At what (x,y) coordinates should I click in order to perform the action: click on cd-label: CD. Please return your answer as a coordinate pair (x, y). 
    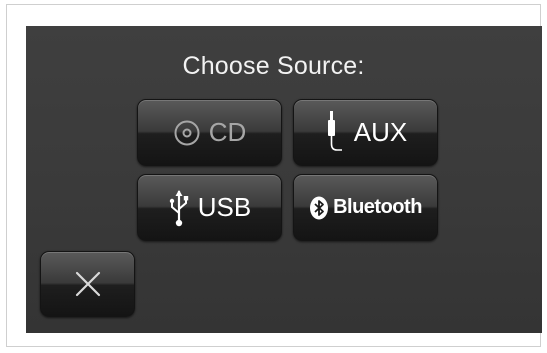
    Looking at the image, I should click on (227, 132).